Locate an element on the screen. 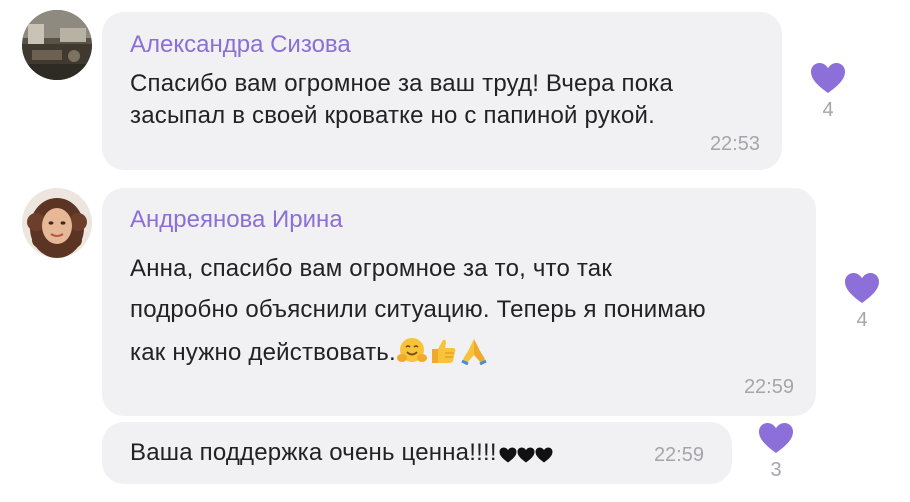 This screenshot has width=910, height=502. comment-author: Андреянова Ирина is located at coordinates (236, 220).